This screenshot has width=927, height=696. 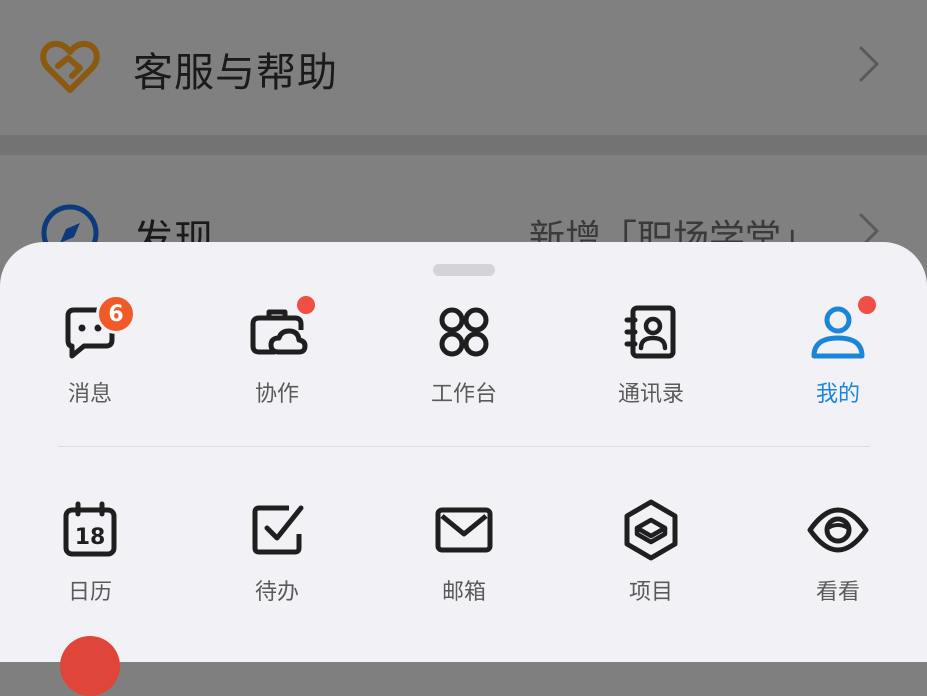 I want to click on chevron-right-icon, so click(x=869, y=64).